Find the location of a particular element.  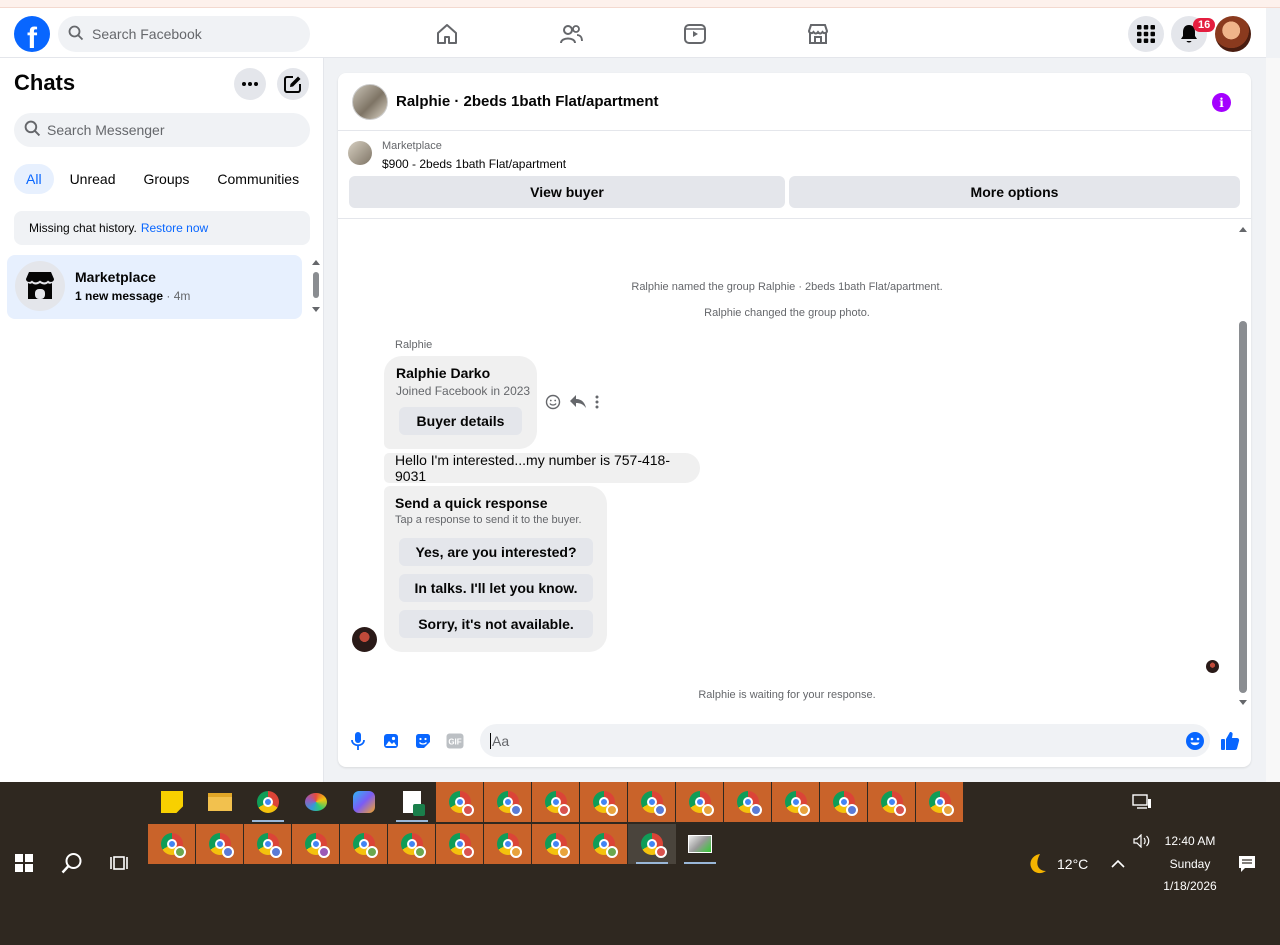

paint-icon is located at coordinates (316, 802).